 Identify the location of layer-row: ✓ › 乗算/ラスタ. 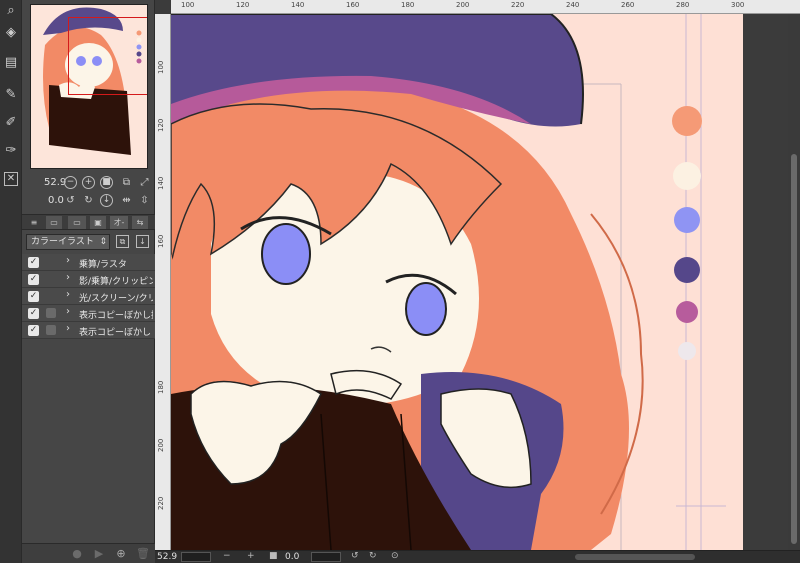
(88, 262).